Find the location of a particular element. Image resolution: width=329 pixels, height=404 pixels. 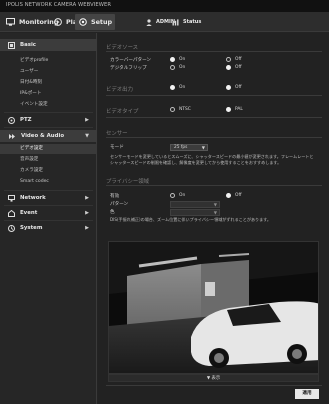

section-heading-sensor: センサー is located at coordinates (117, 134).